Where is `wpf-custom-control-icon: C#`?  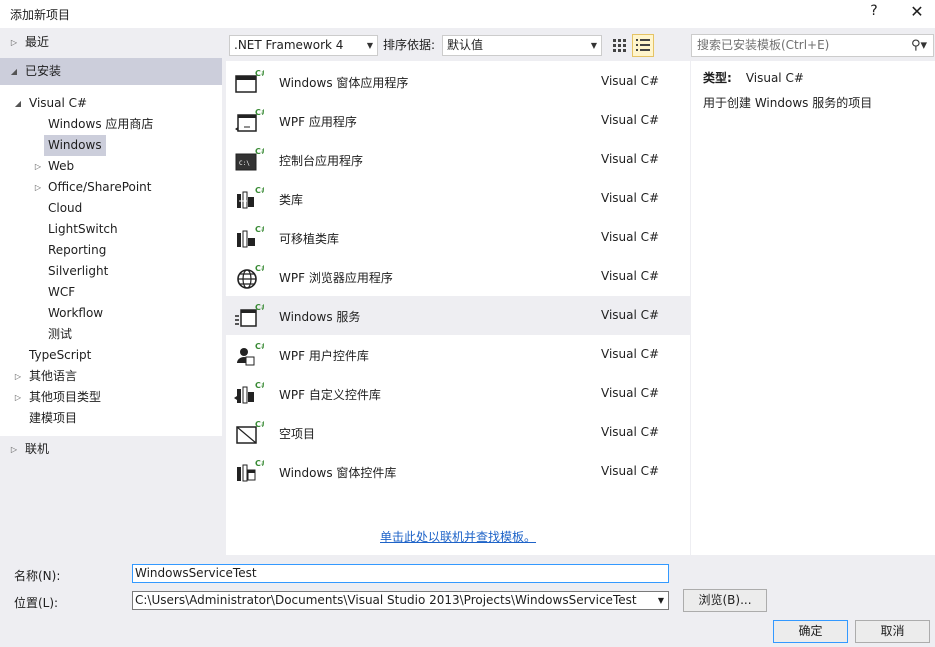
wpf-custom-control-icon: C# is located at coordinates (249, 392).